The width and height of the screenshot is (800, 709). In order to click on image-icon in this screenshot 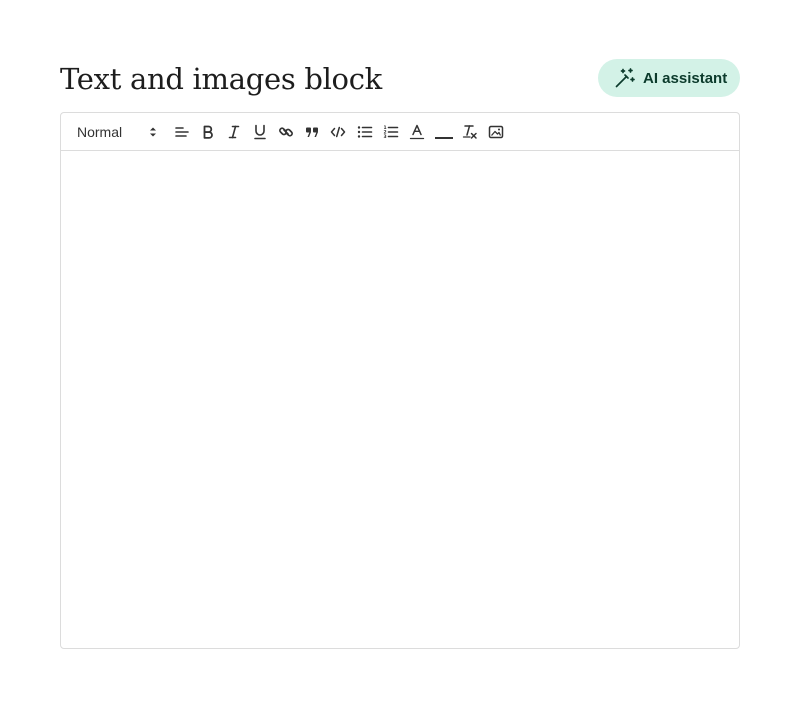, I will do `click(496, 132)`.